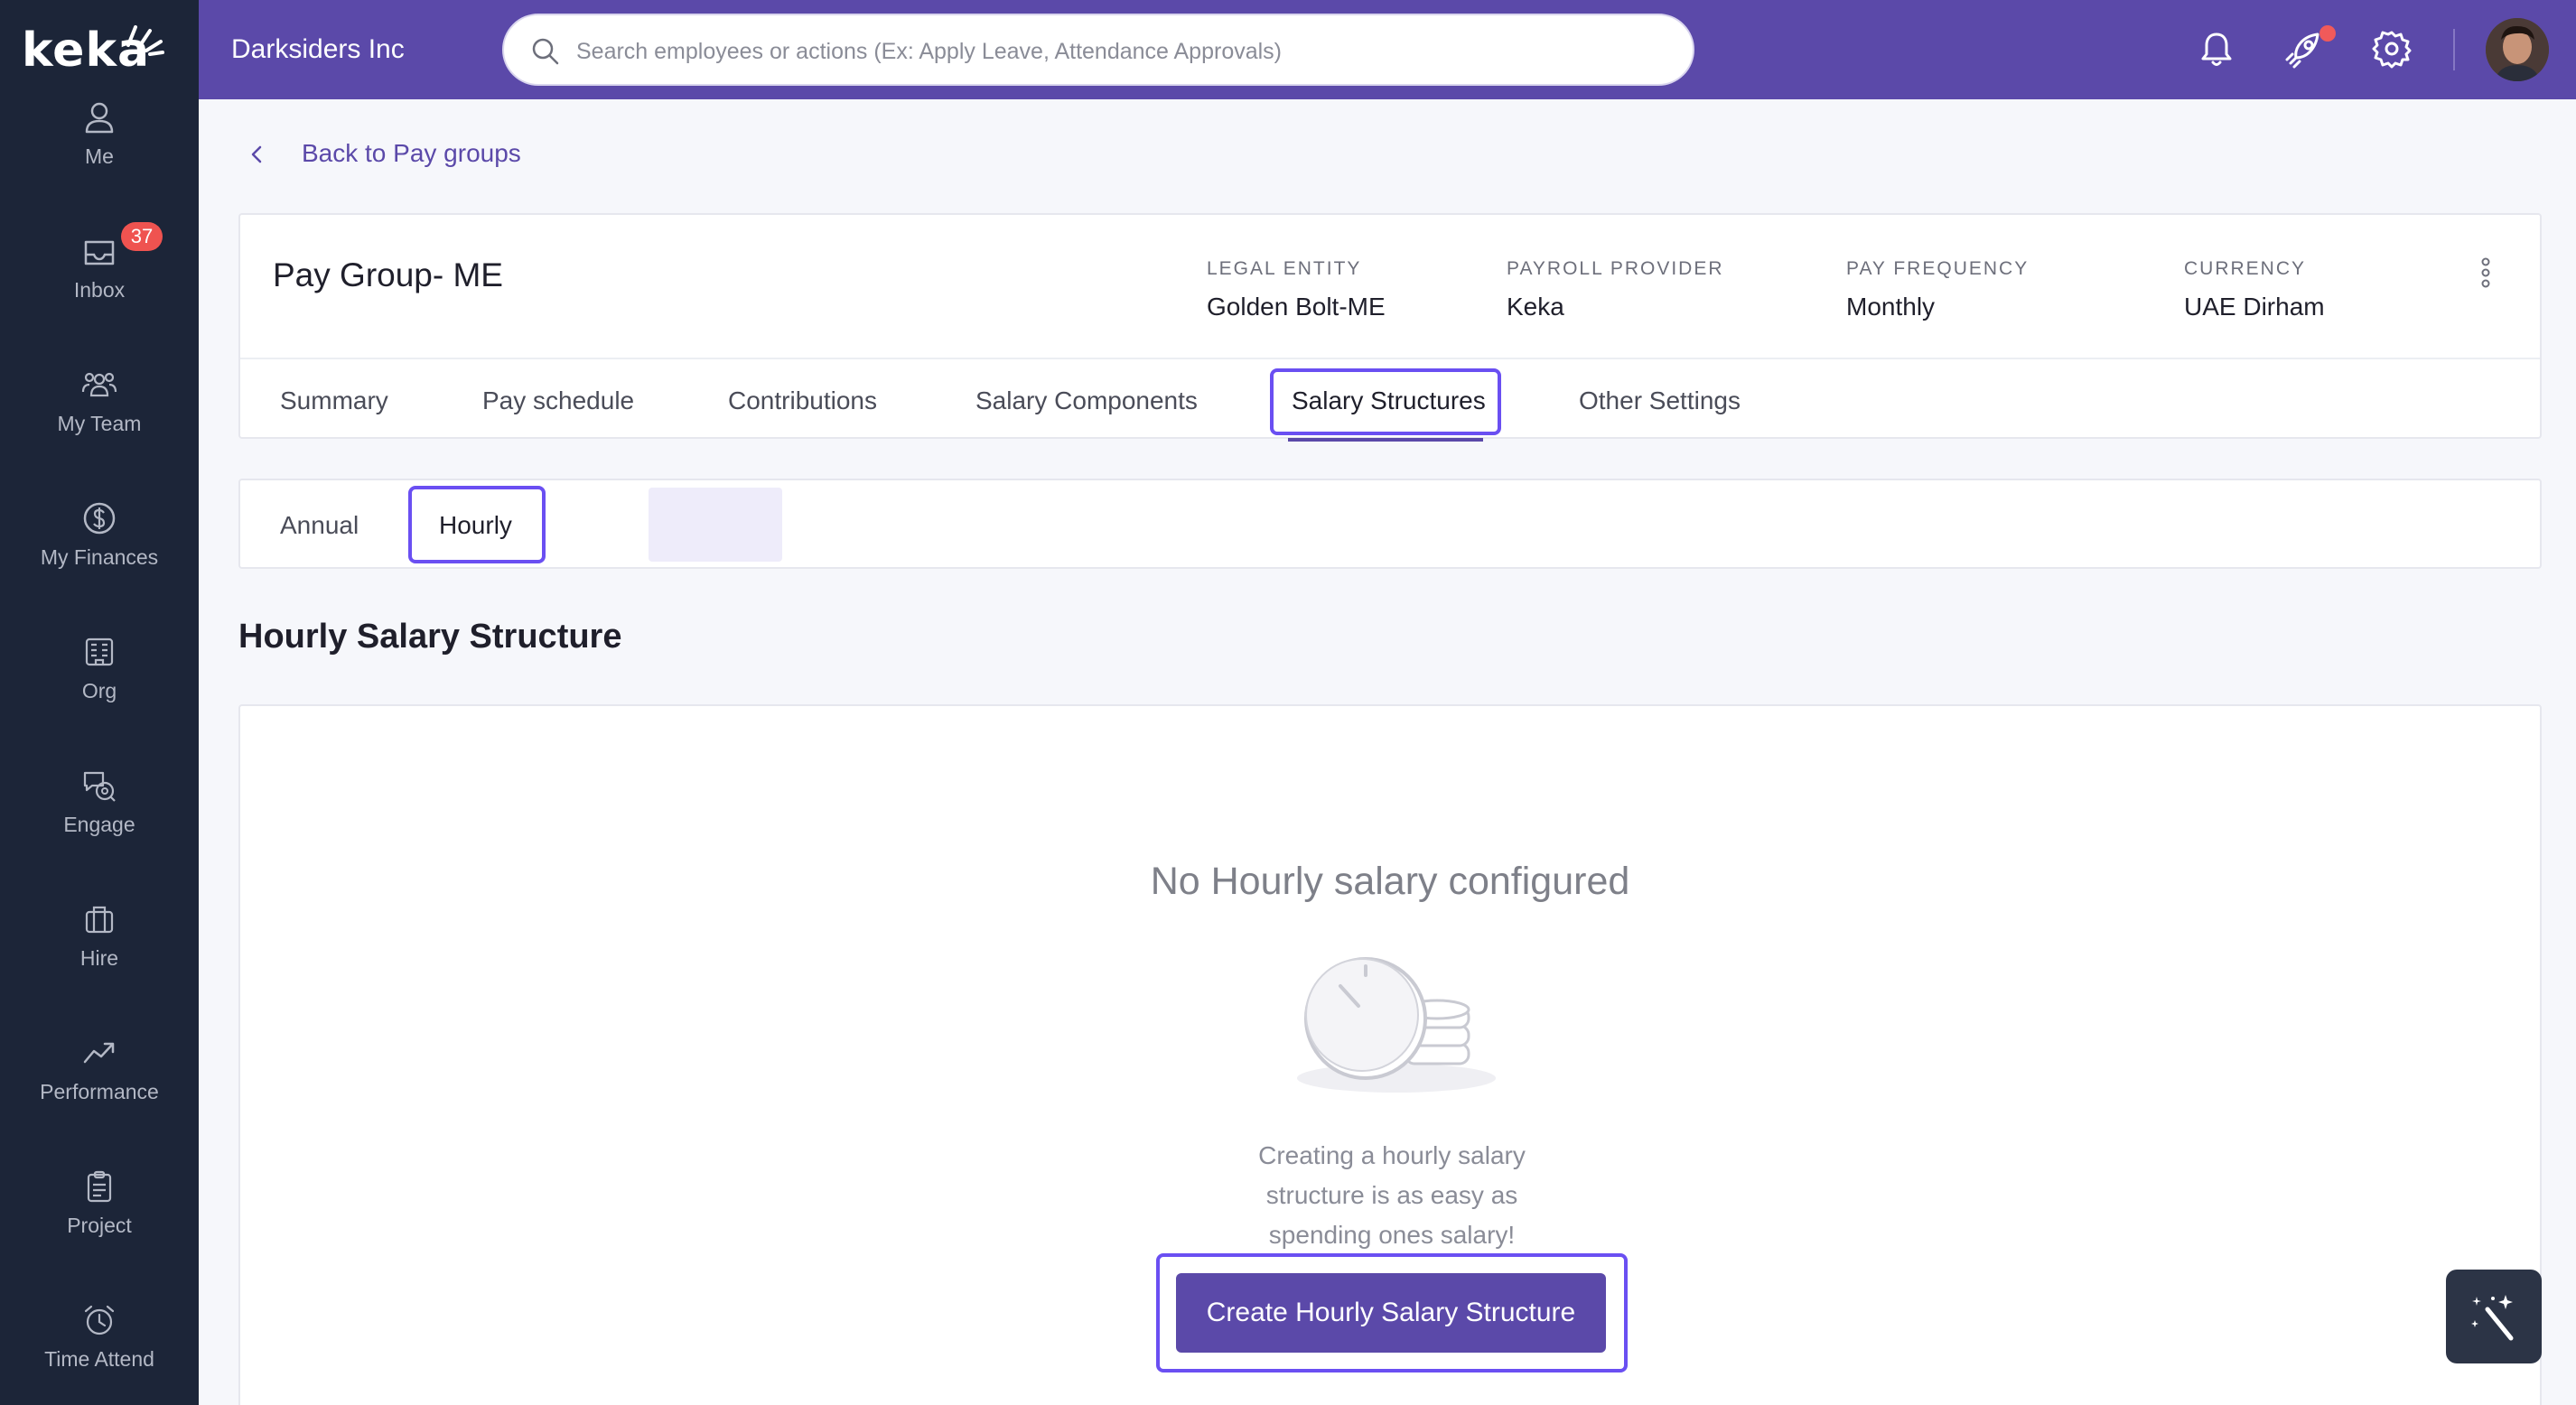 This screenshot has width=2576, height=1405. Describe the element at coordinates (1296, 307) in the screenshot. I see `meta-value: Golden Bolt-ME` at that location.